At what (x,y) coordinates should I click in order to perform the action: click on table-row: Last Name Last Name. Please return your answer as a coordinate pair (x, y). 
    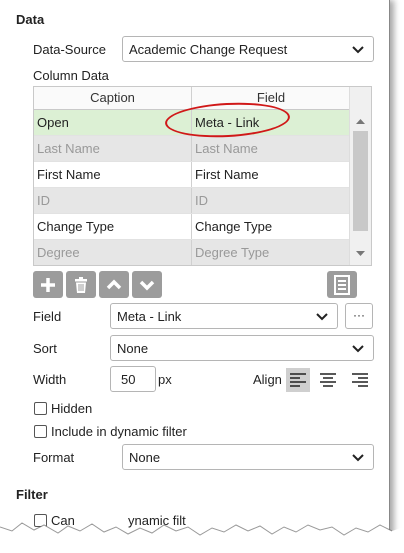
    Looking at the image, I should click on (192, 149).